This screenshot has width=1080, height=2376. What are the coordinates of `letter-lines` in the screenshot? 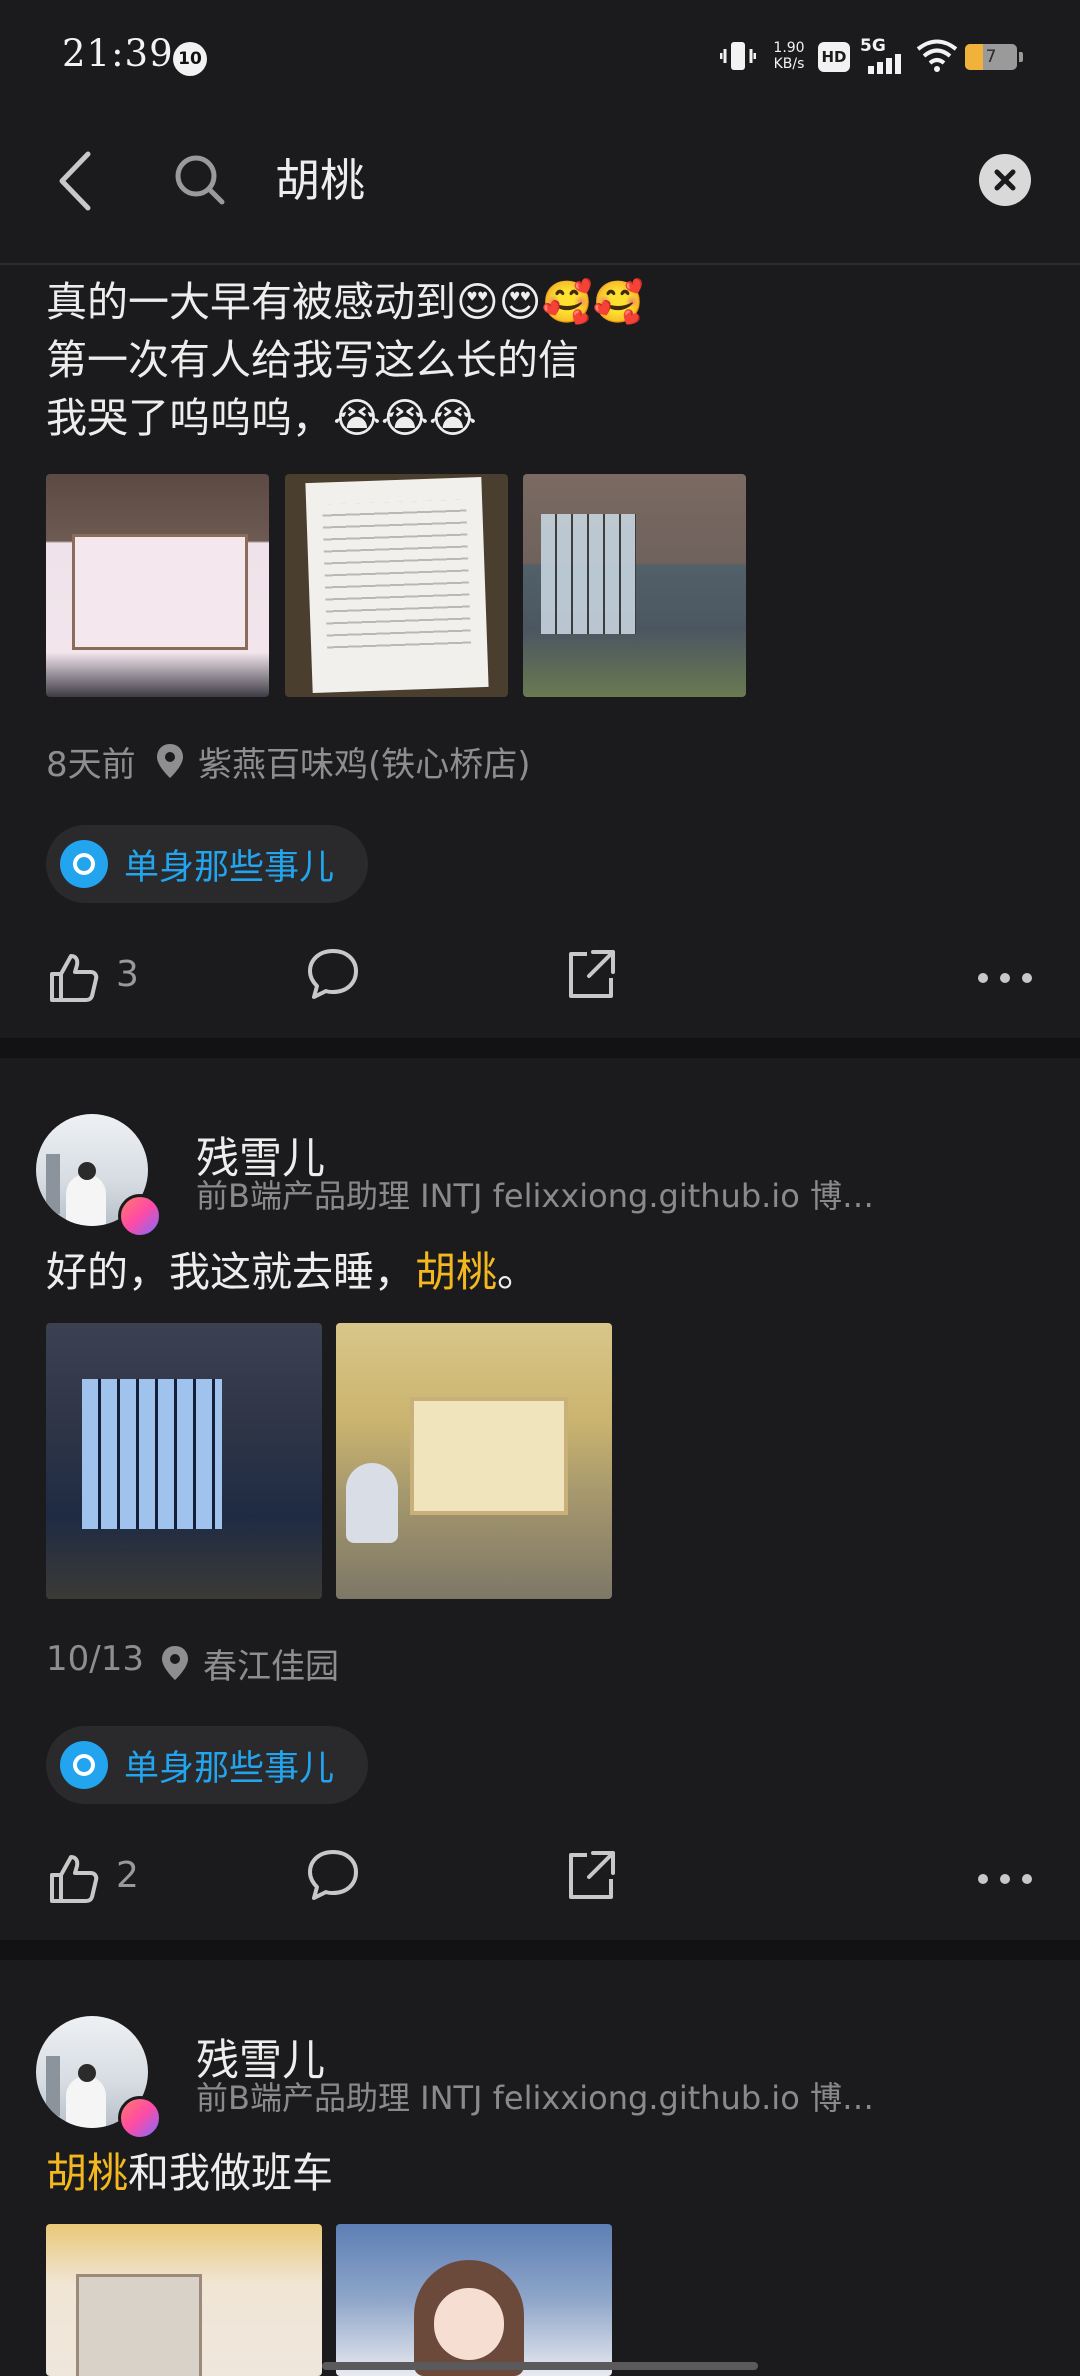 It's located at (397, 577).